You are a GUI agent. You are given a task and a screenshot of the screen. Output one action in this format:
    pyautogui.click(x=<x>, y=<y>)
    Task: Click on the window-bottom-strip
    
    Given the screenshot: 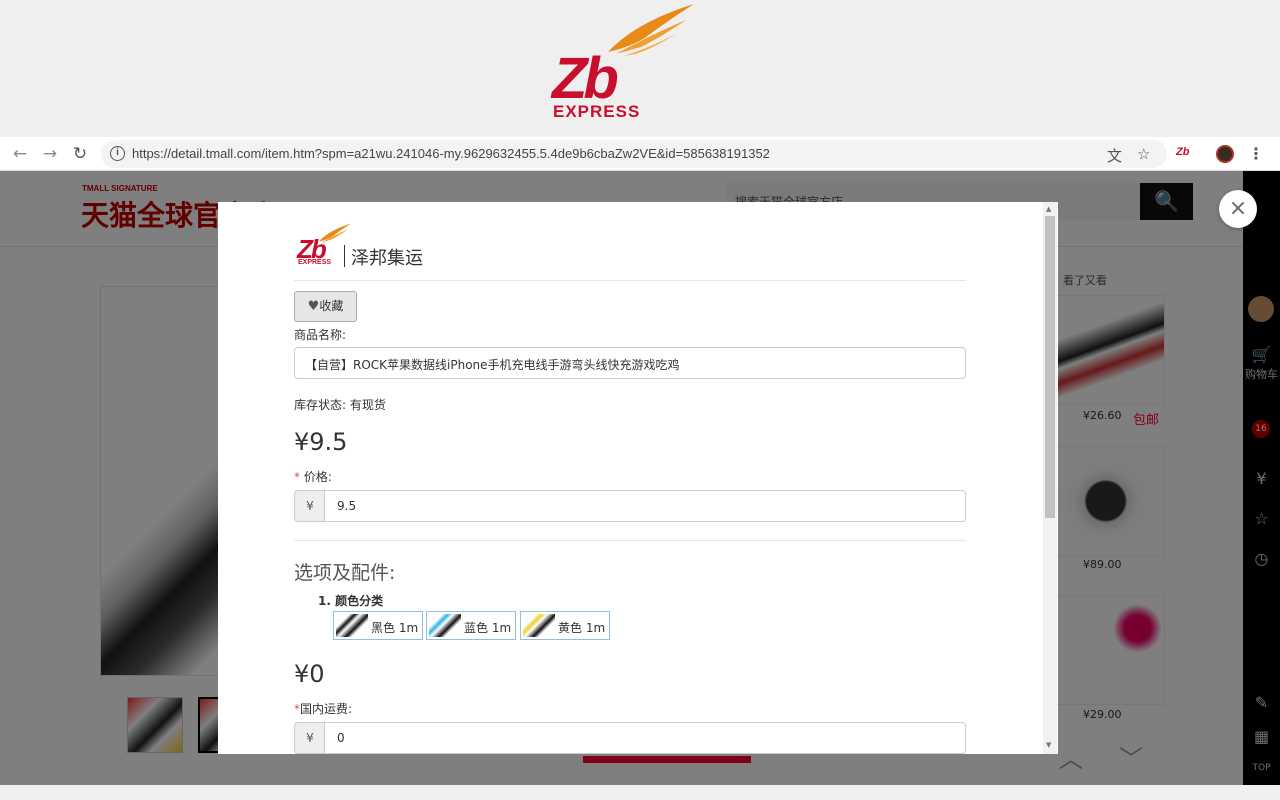 What is the action you would take?
    pyautogui.click(x=640, y=792)
    